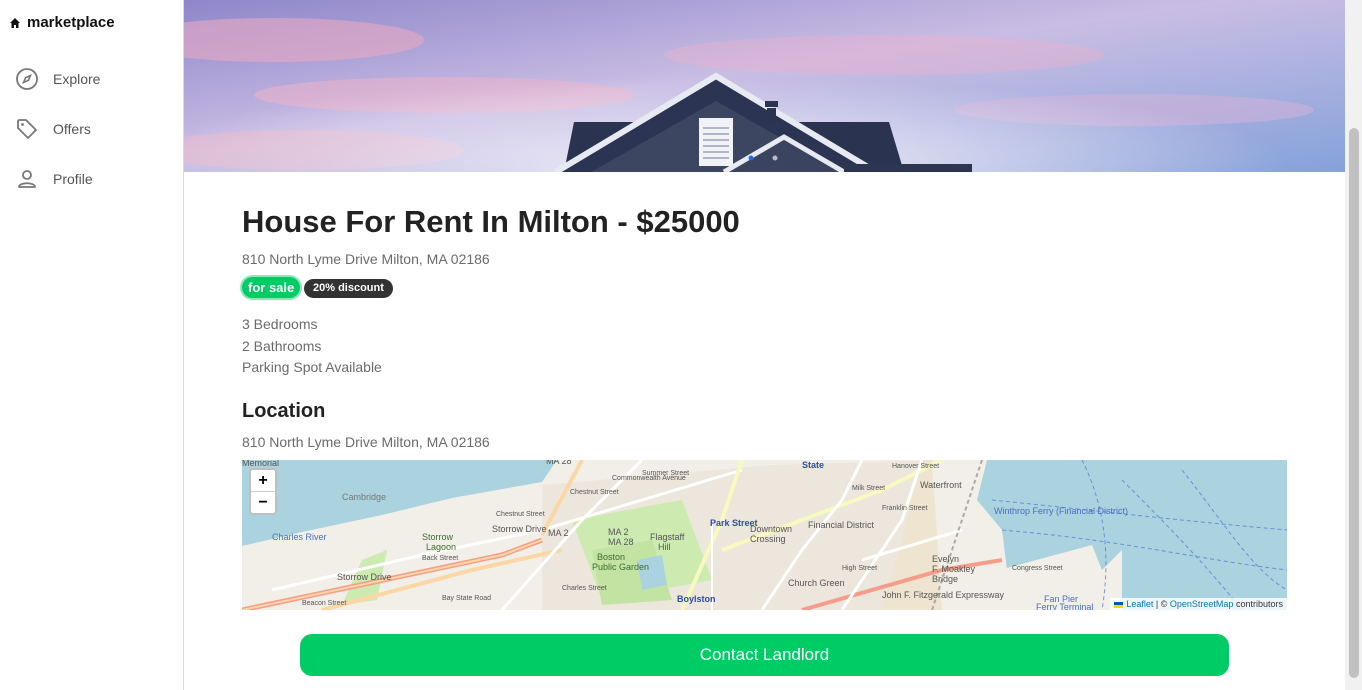 The width and height of the screenshot is (1362, 690). I want to click on svg-text: Boston, so click(611, 557).